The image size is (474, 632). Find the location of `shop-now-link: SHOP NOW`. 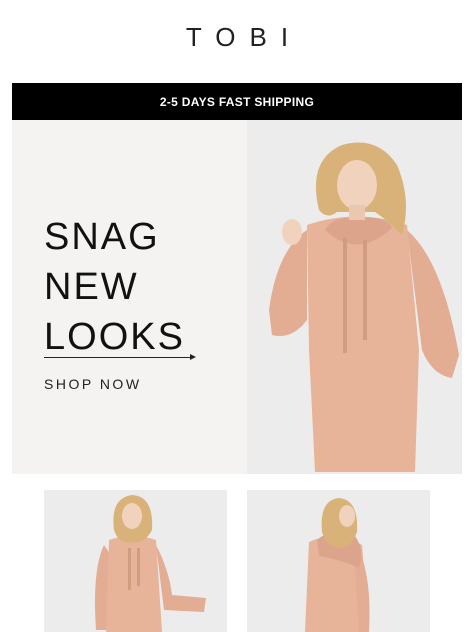

shop-now-link: SHOP NOW is located at coordinates (93, 384).